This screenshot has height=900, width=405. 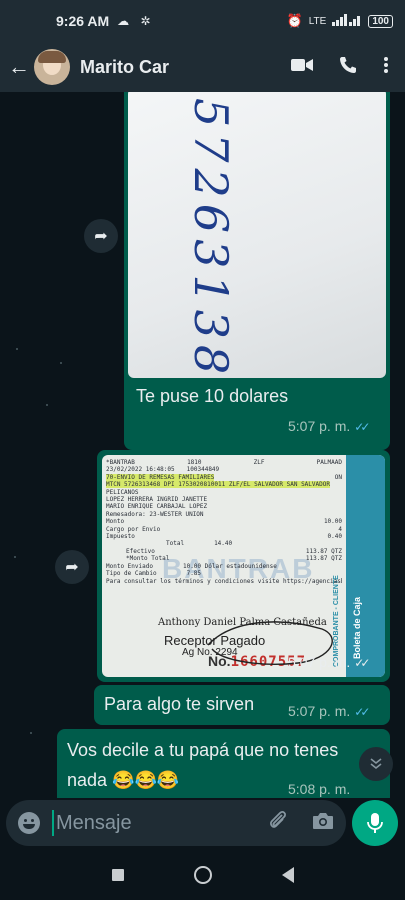 I want to click on status-right: ⏰ LTE 100, so click(x=340, y=21).